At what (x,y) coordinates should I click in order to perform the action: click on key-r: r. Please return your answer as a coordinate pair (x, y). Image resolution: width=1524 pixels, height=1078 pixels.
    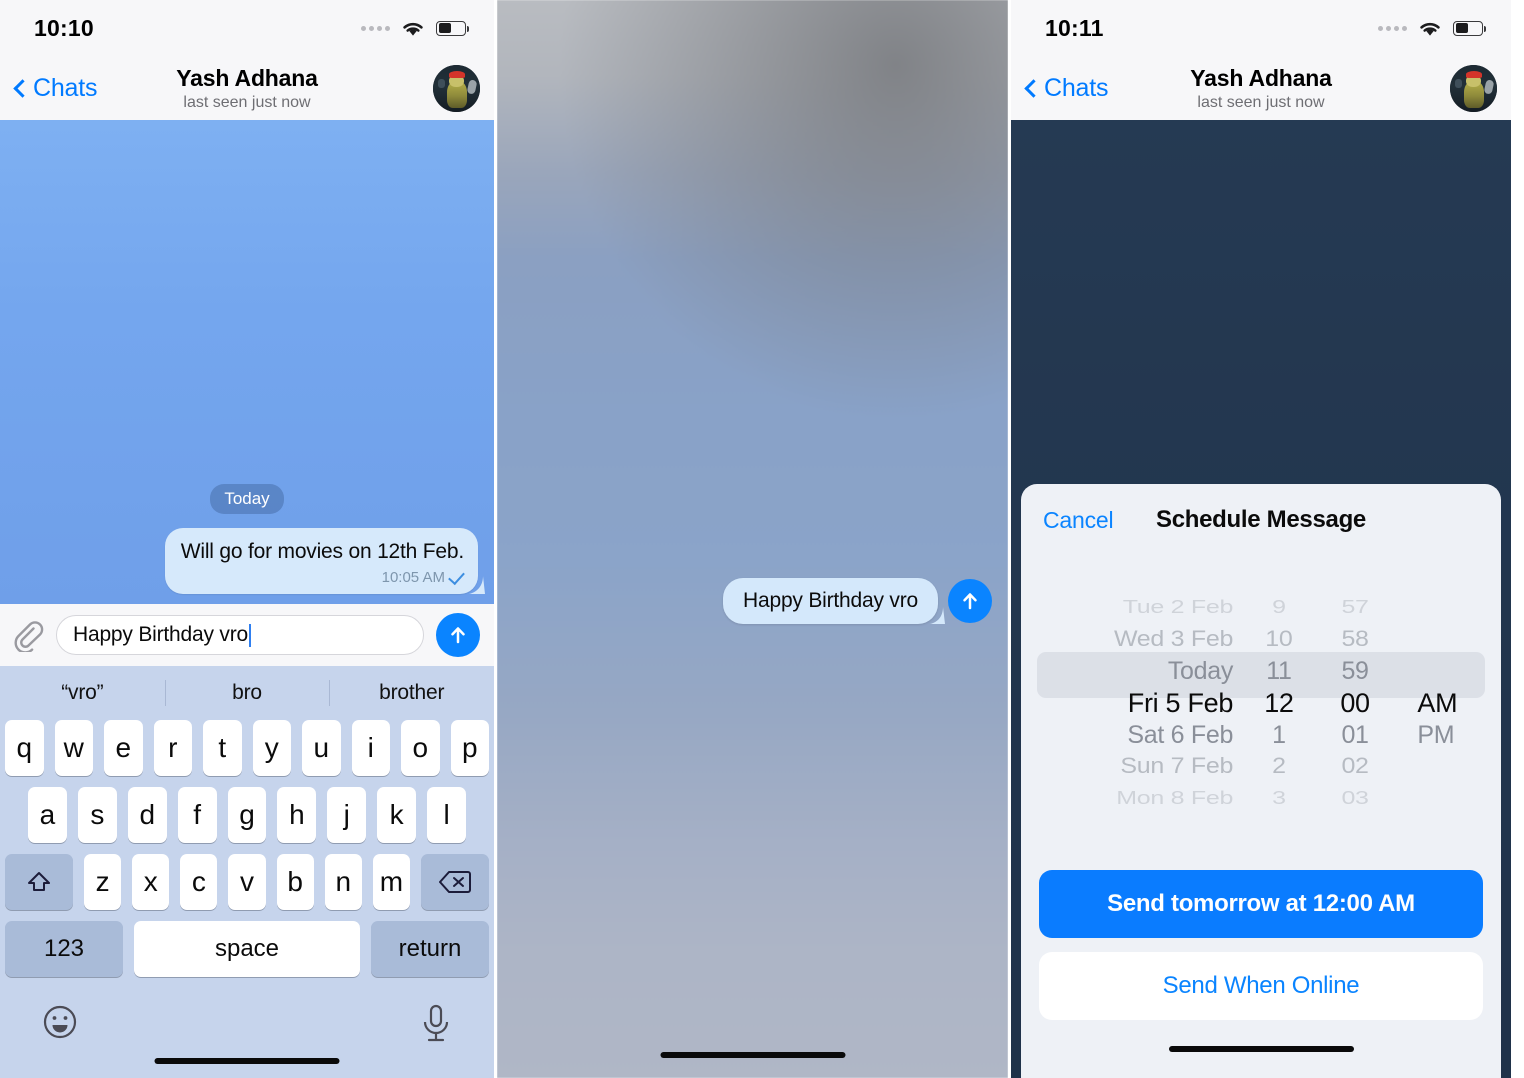
    Looking at the image, I should click on (172, 748).